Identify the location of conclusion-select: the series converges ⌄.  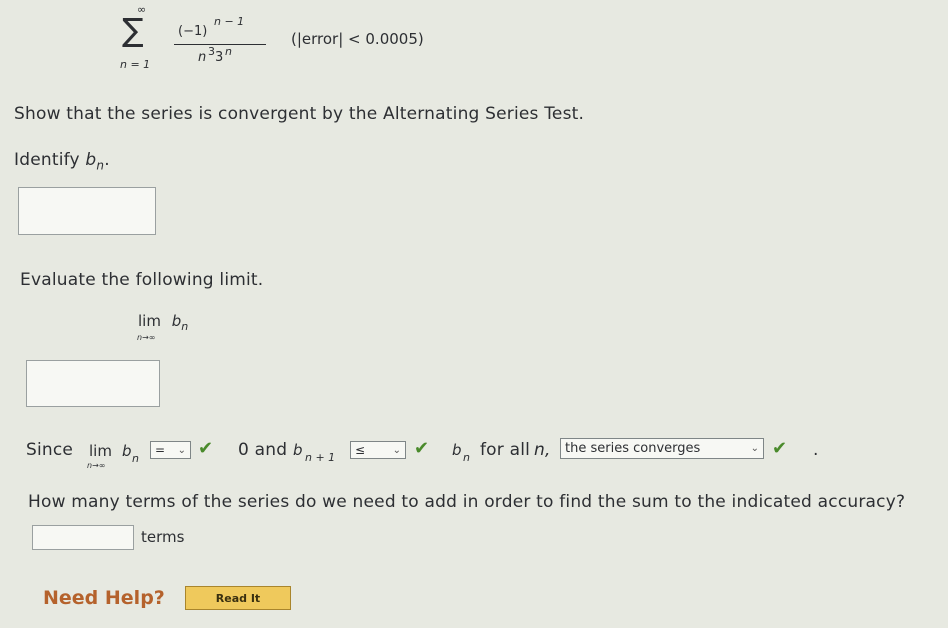
(662, 448).